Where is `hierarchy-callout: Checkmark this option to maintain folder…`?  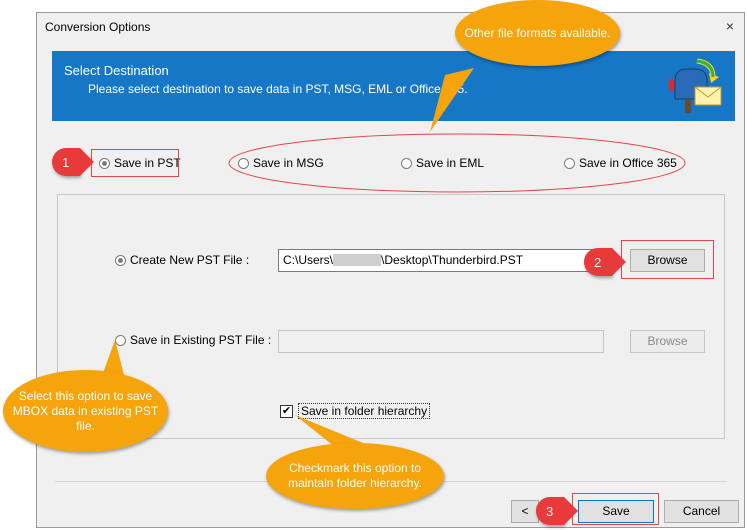 hierarchy-callout: Checkmark this option to maintain folder… is located at coordinates (355, 476).